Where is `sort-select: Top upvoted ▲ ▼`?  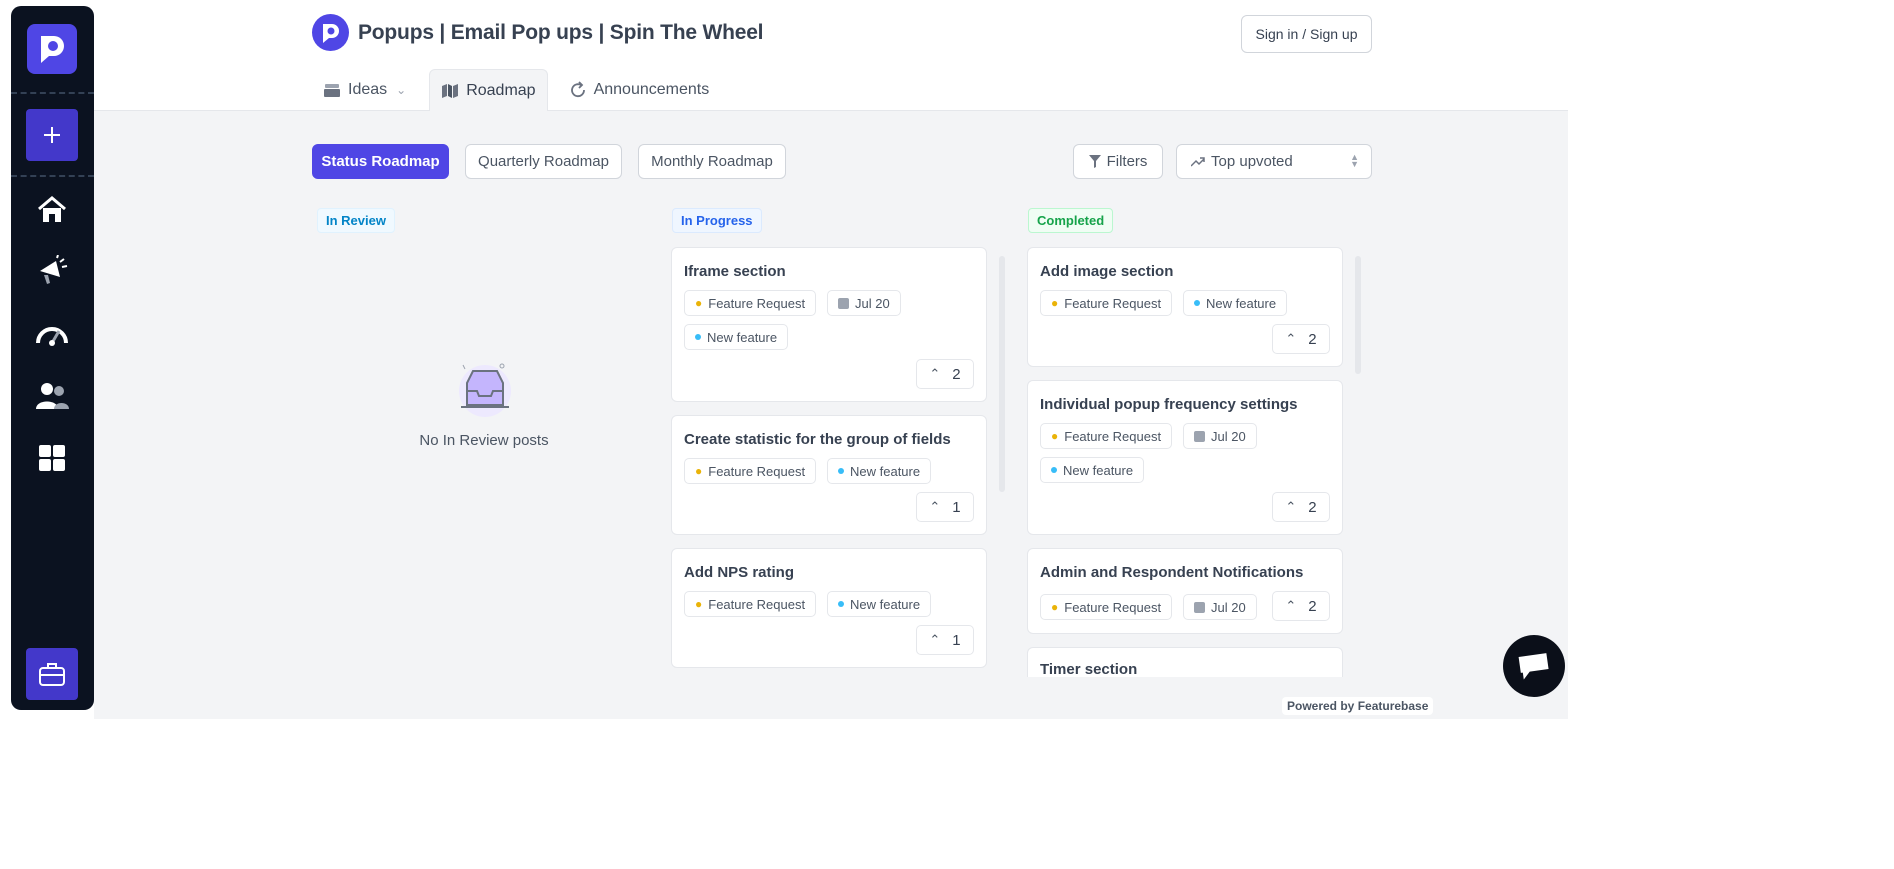 sort-select: Top upvoted ▲ ▼ is located at coordinates (1274, 161).